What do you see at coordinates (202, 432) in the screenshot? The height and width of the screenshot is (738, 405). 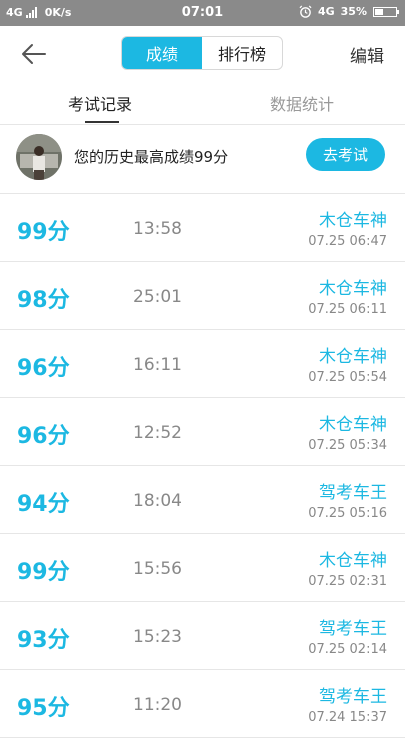 I see `list-item: 96分 12:52 木仓车神 07.25 05:34` at bounding box center [202, 432].